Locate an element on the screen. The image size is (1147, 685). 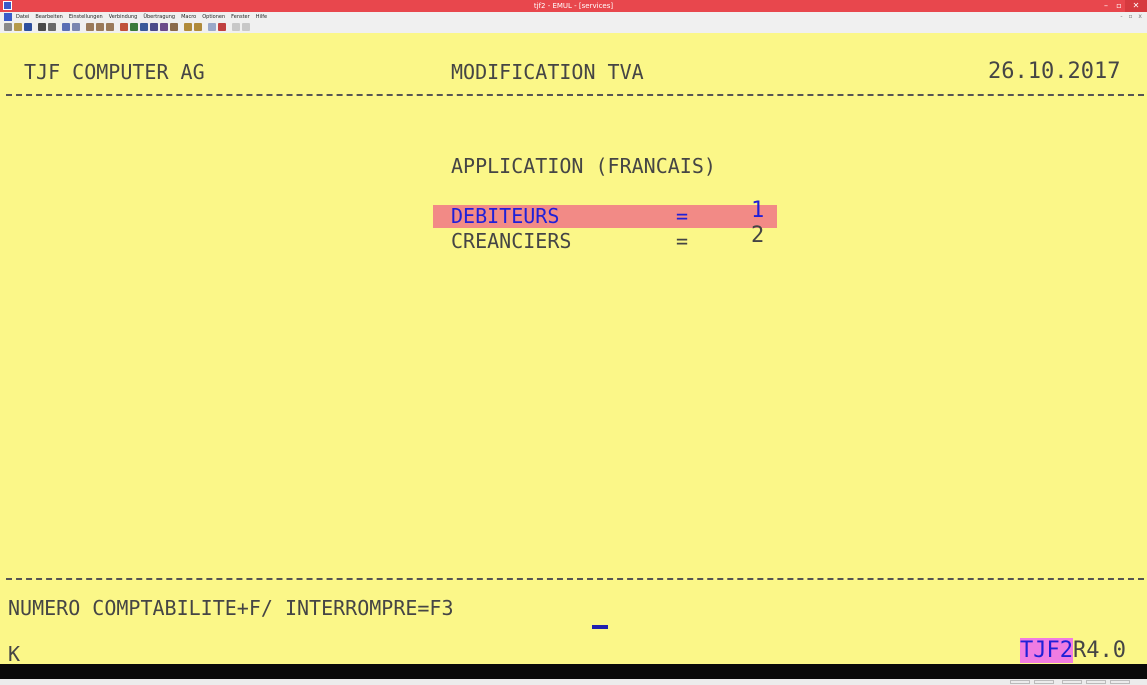
option-debiteurs-equals: = is located at coordinates (682, 216).